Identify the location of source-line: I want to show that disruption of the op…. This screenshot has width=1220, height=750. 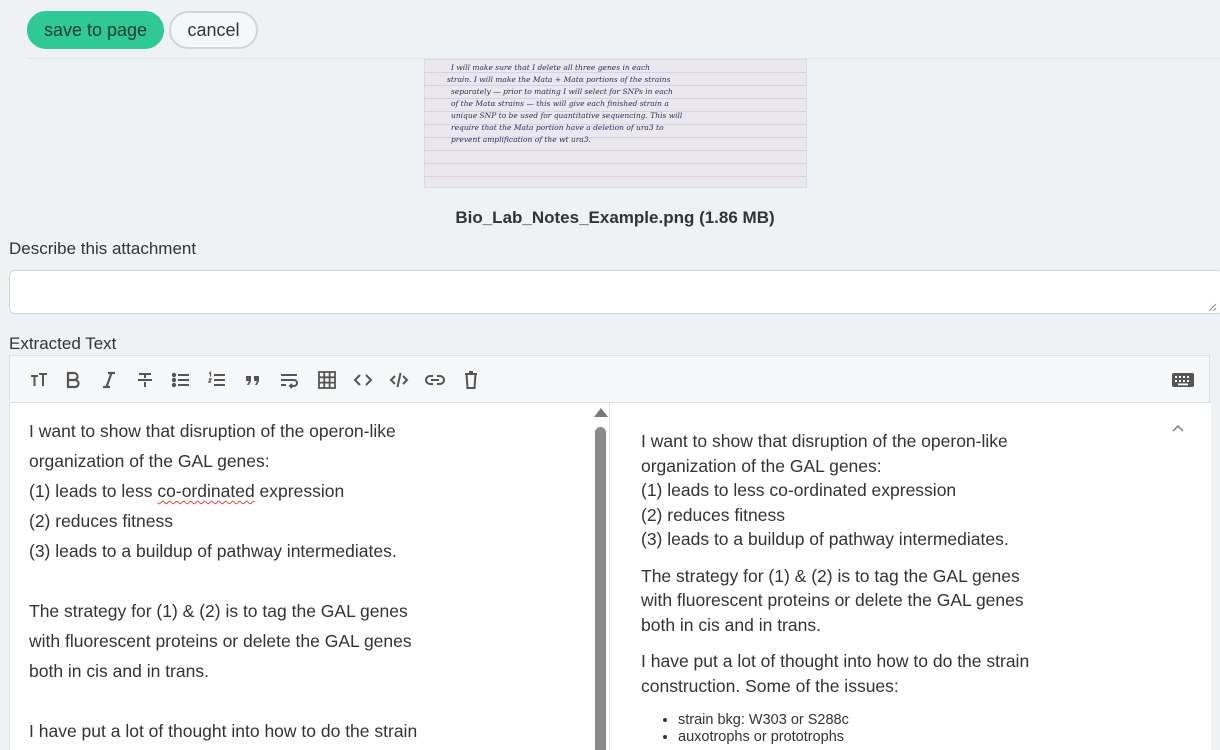
(212, 431).